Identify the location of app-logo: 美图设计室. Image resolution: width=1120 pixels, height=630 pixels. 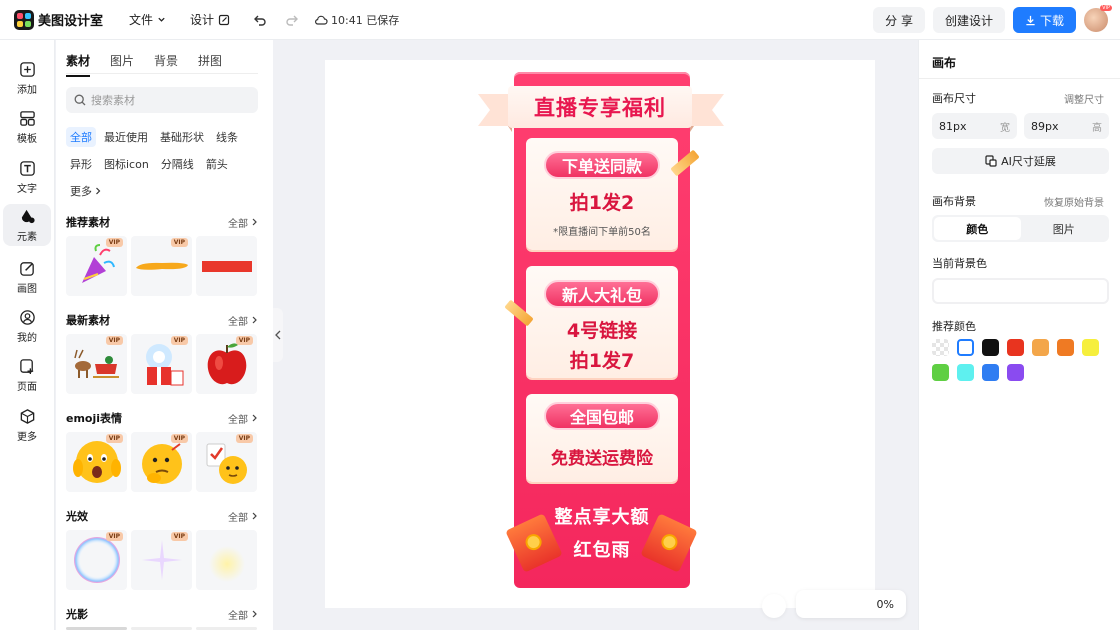
(59, 19).